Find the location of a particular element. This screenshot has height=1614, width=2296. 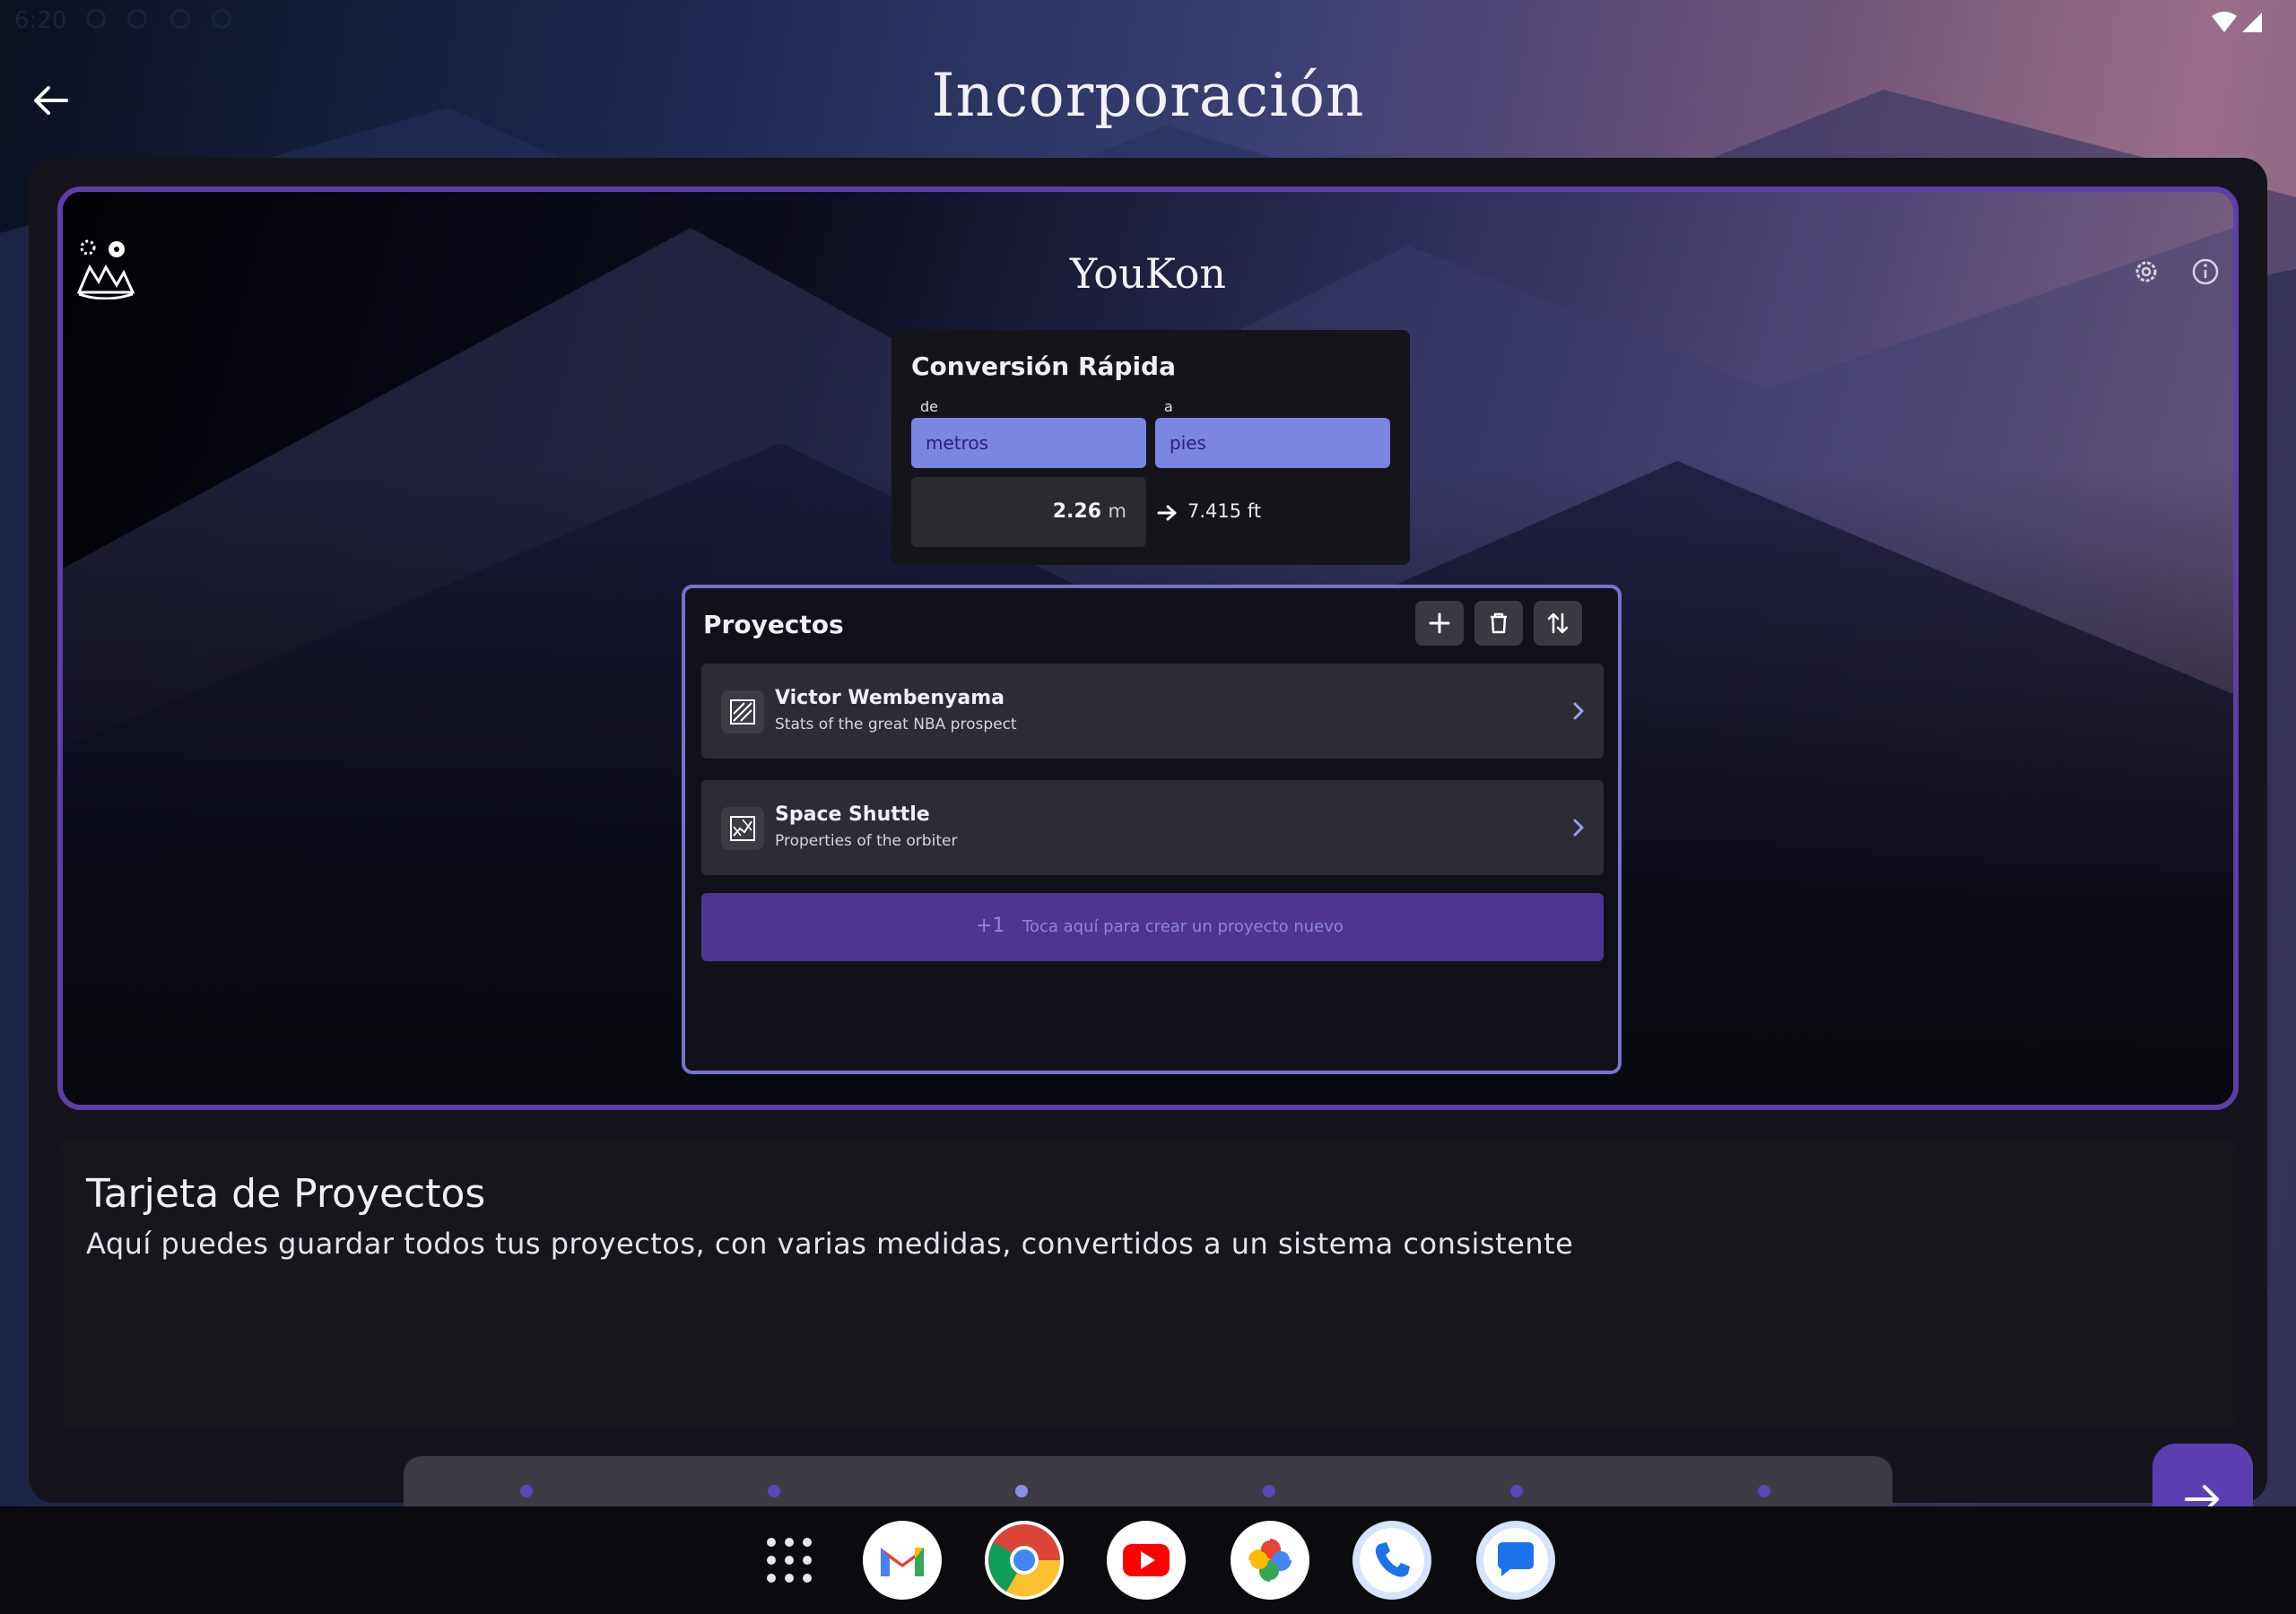

app-drawer-icon is located at coordinates (789, 1560).